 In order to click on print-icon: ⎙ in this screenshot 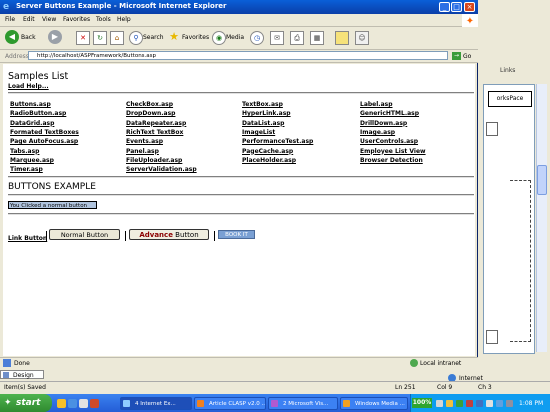, I will do `click(297, 38)`.